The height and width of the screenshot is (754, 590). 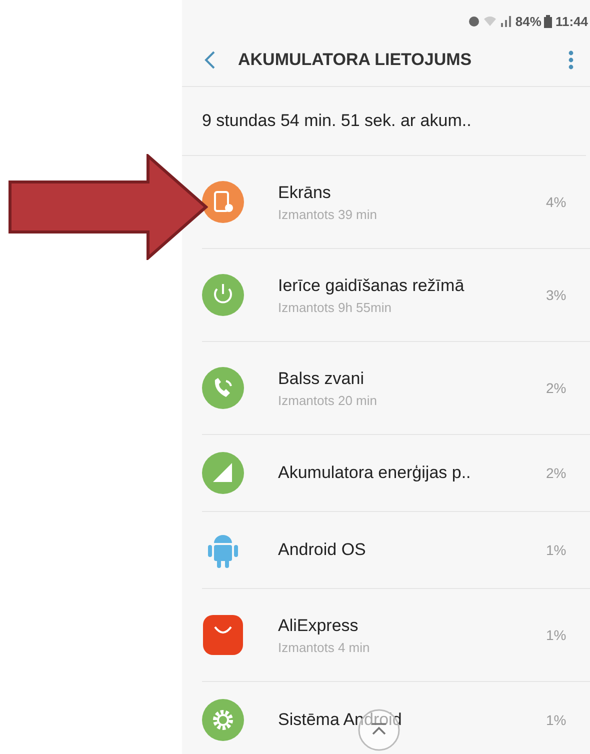 I want to click on usage-time: Izmantots 9h 55min, so click(x=335, y=307).